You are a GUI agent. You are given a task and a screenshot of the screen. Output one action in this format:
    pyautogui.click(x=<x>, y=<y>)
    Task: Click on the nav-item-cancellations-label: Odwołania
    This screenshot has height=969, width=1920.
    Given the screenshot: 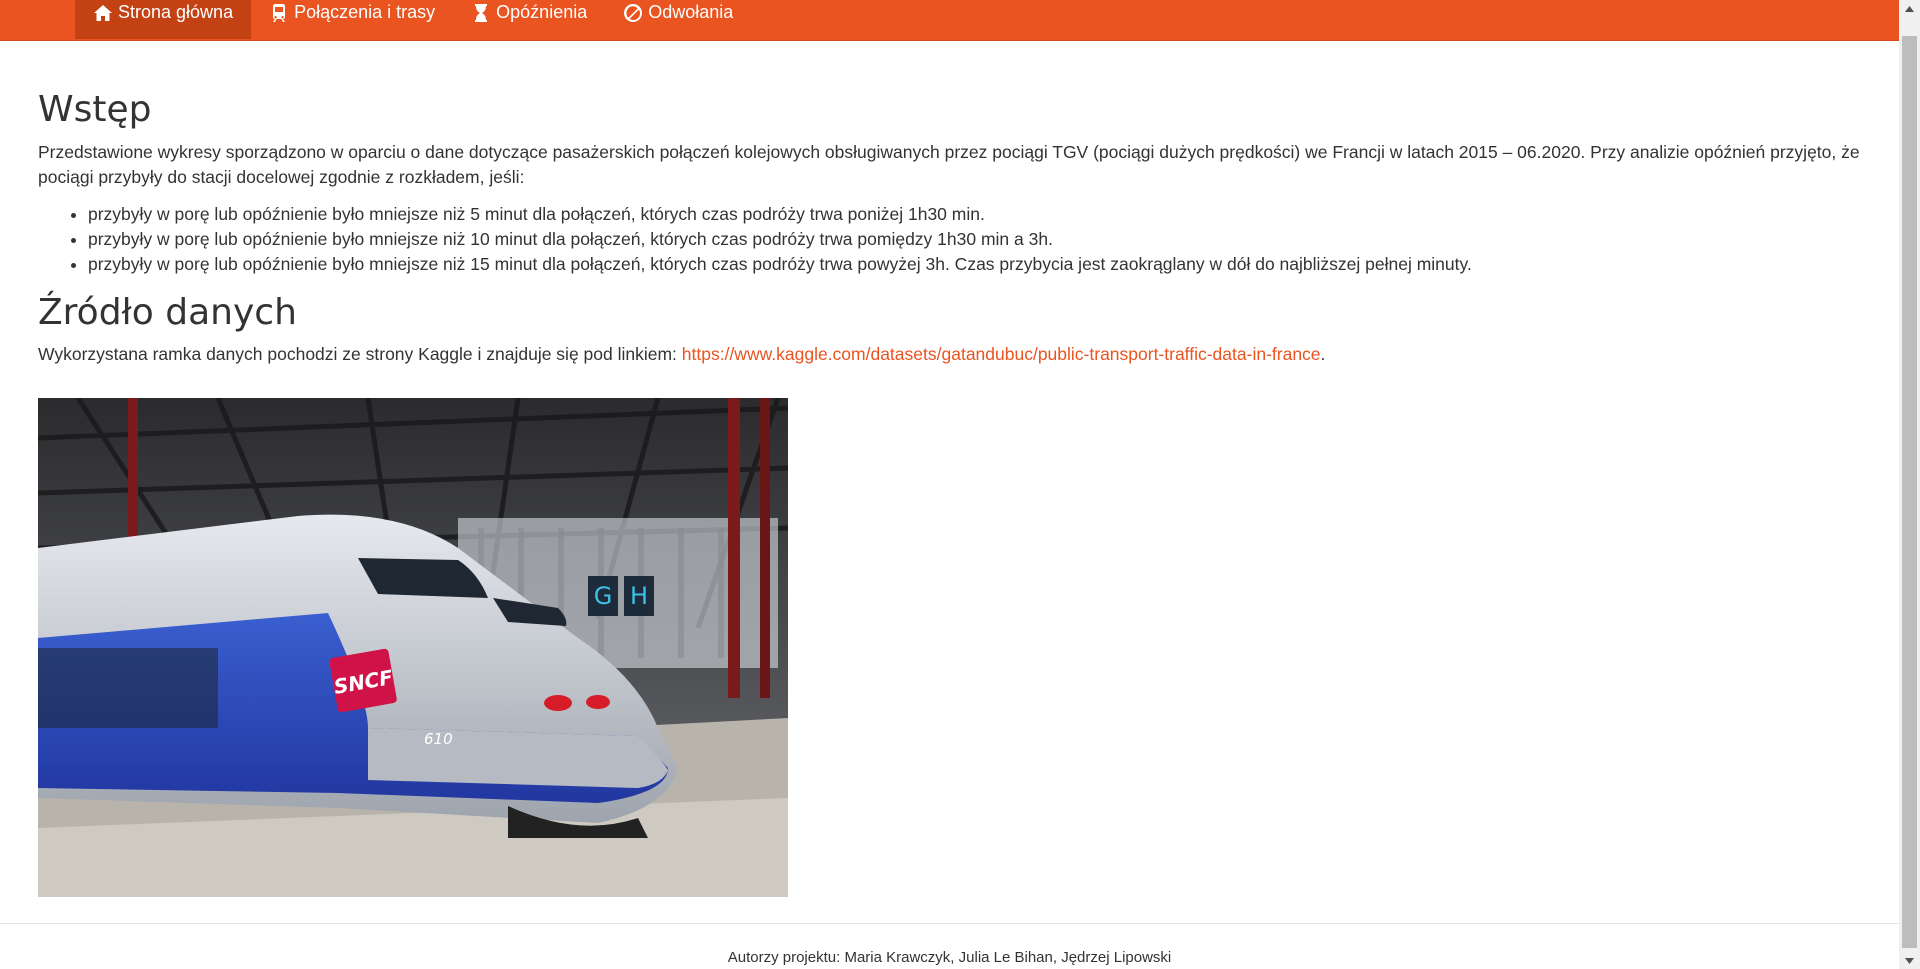 What is the action you would take?
    pyautogui.click(x=691, y=12)
    